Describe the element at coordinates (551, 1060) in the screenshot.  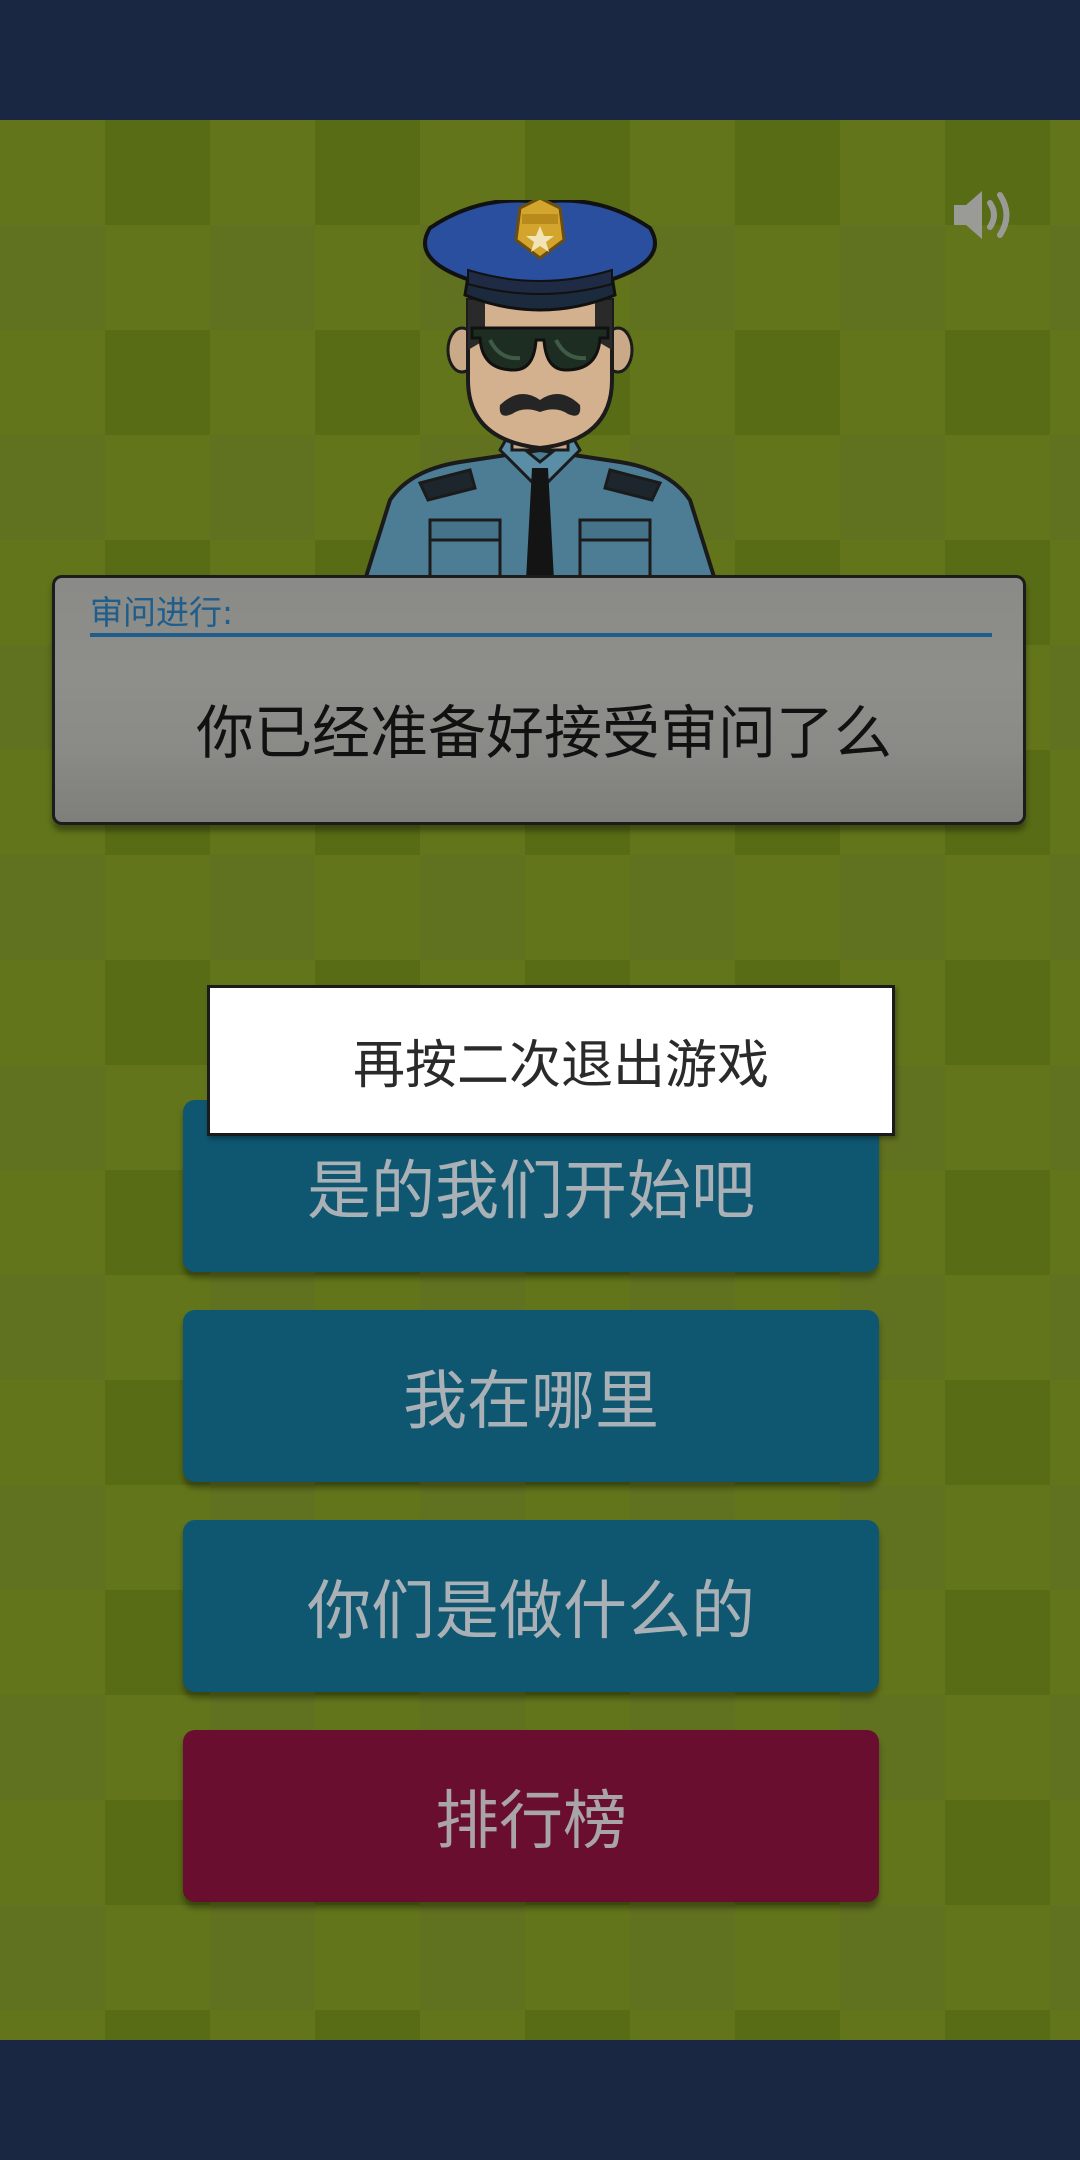
I see `exit-toast: 再按二次退出游戏` at that location.